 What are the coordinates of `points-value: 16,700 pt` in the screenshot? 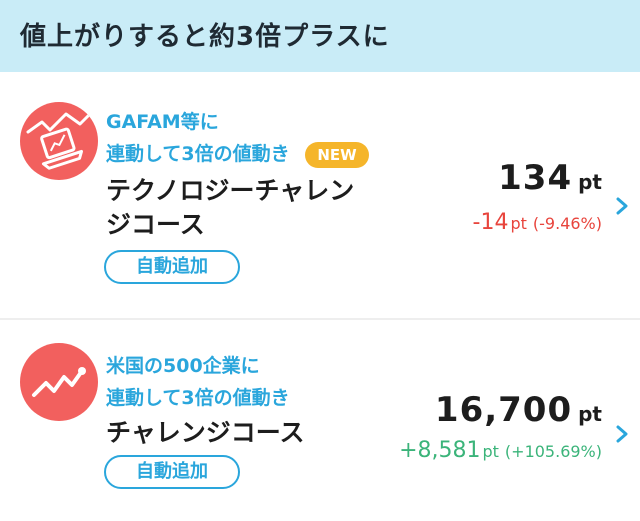 It's located at (518, 410).